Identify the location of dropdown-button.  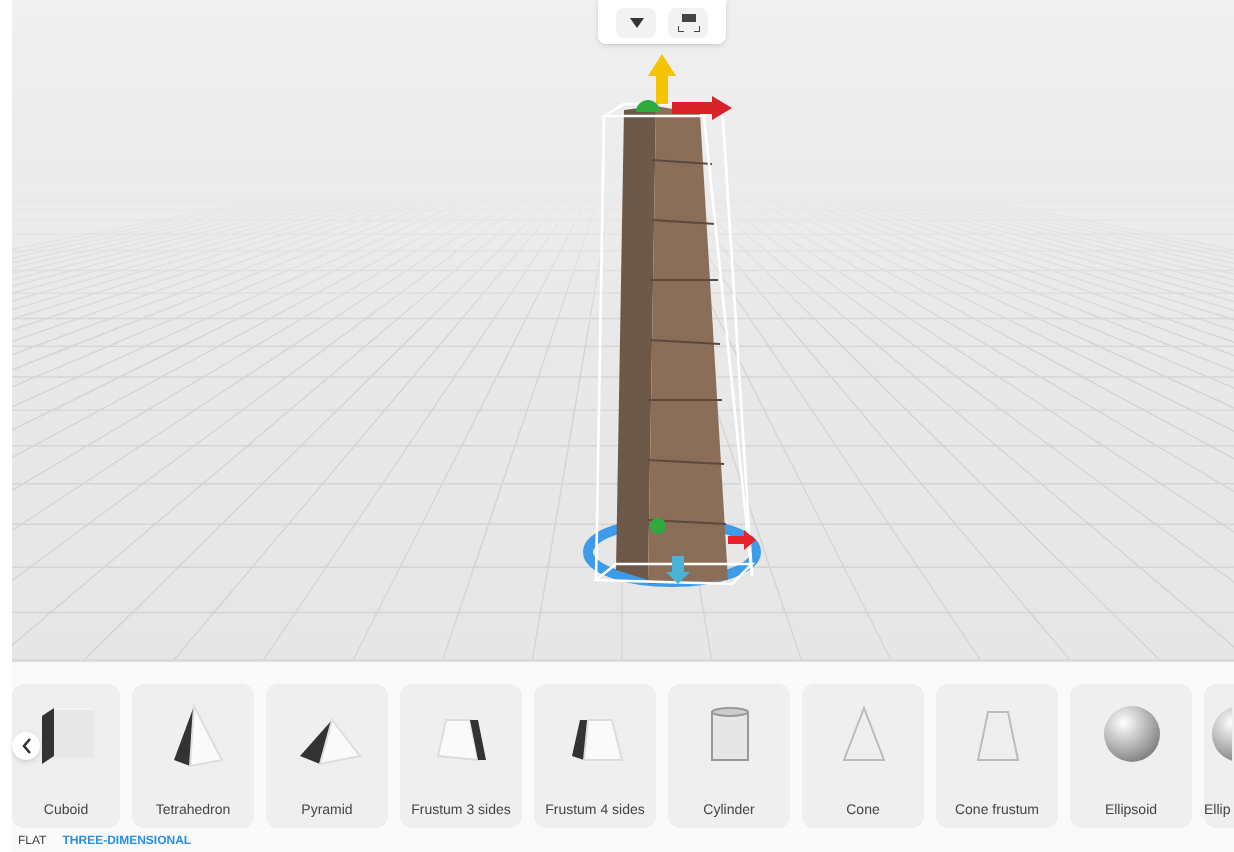
(636, 22).